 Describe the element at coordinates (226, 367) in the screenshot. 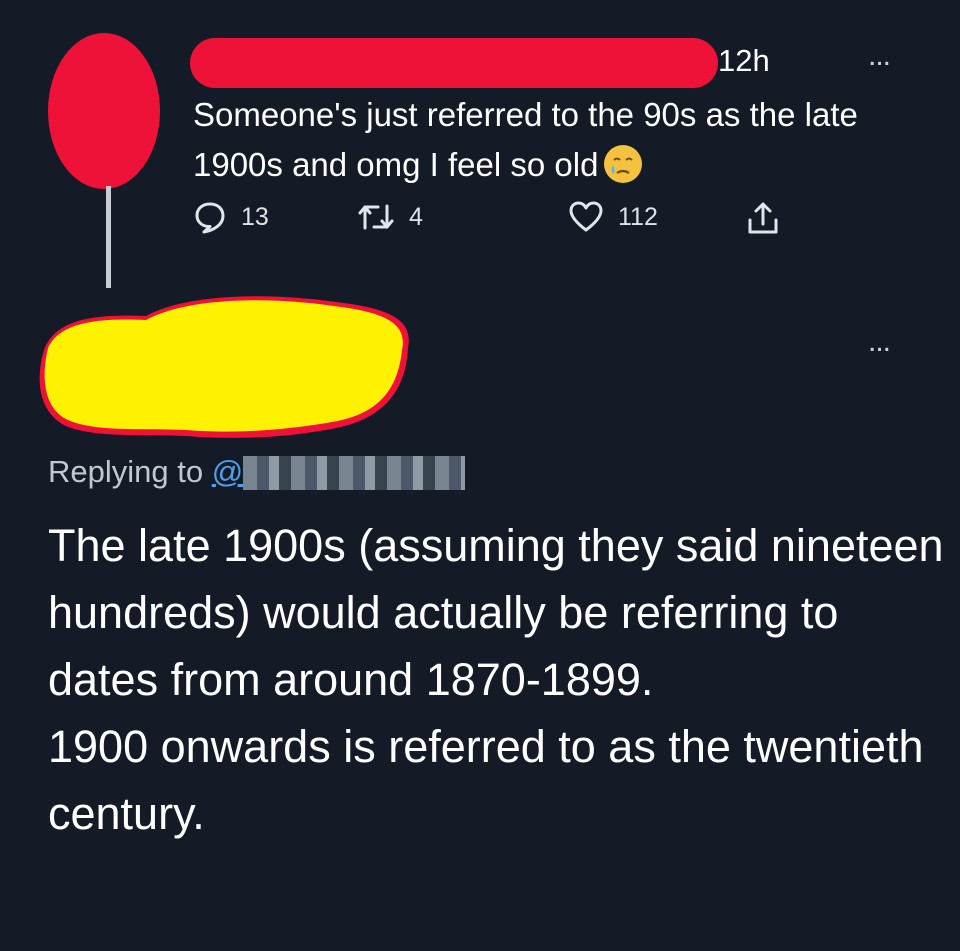

I see `reply-author-redacted` at that location.